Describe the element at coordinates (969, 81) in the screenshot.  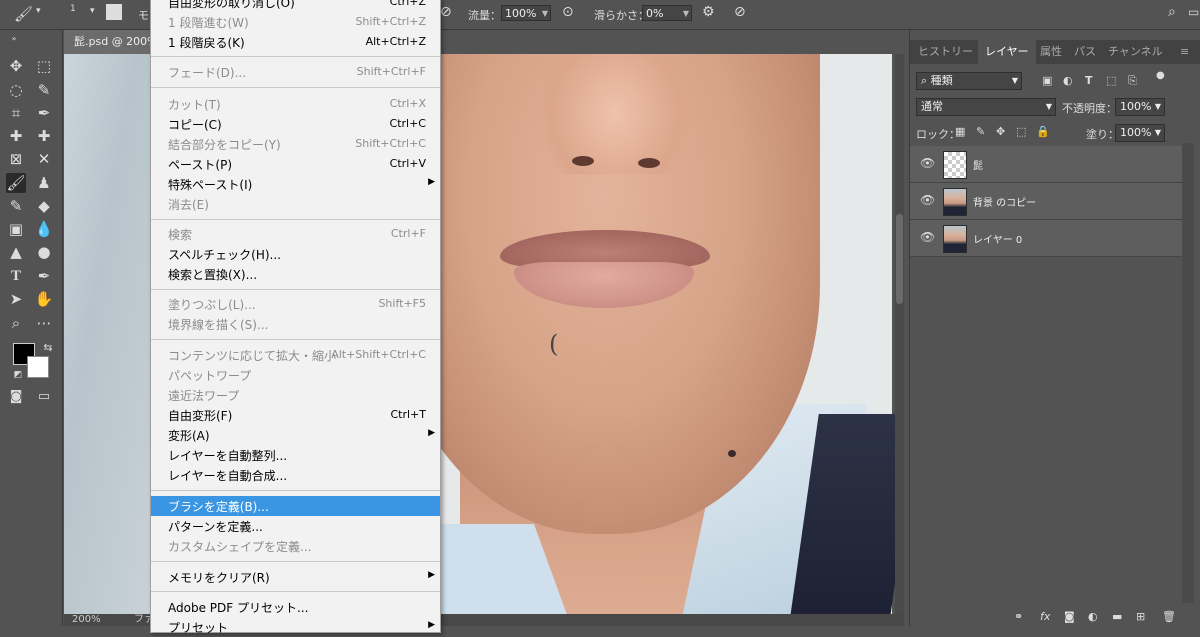
I see `filter-kind-select: ⌕ 種類 ▼` at that location.